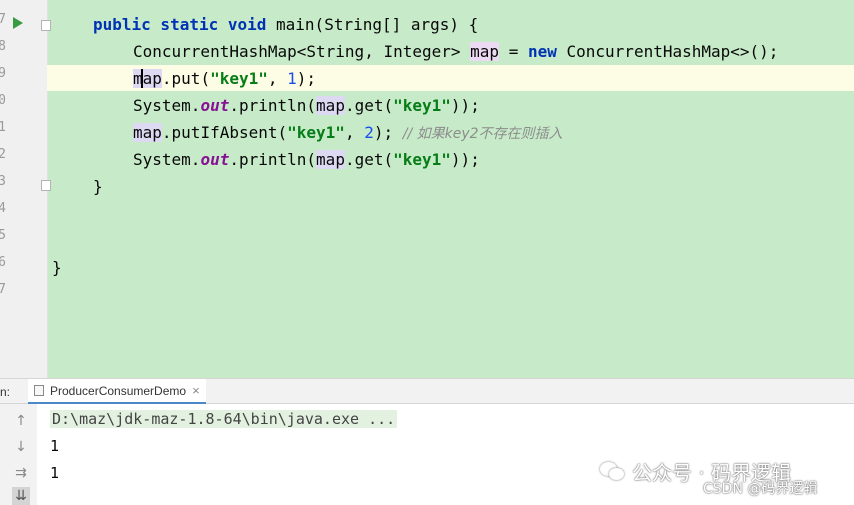  Describe the element at coordinates (613, 471) in the screenshot. I see `wechat-icon` at that location.